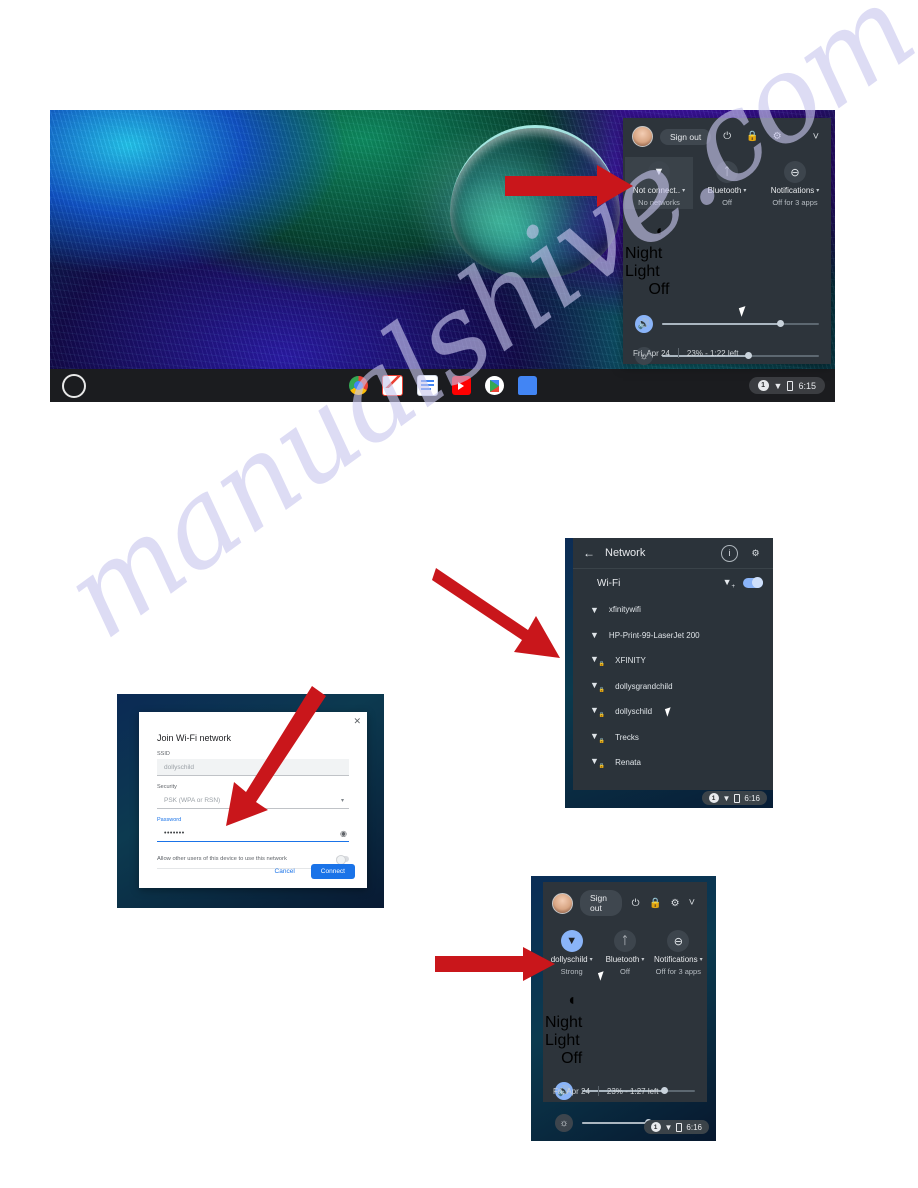 Image resolution: width=918 pixels, height=1188 pixels. Describe the element at coordinates (174, 833) in the screenshot. I see `password-value: •••••••` at that location.